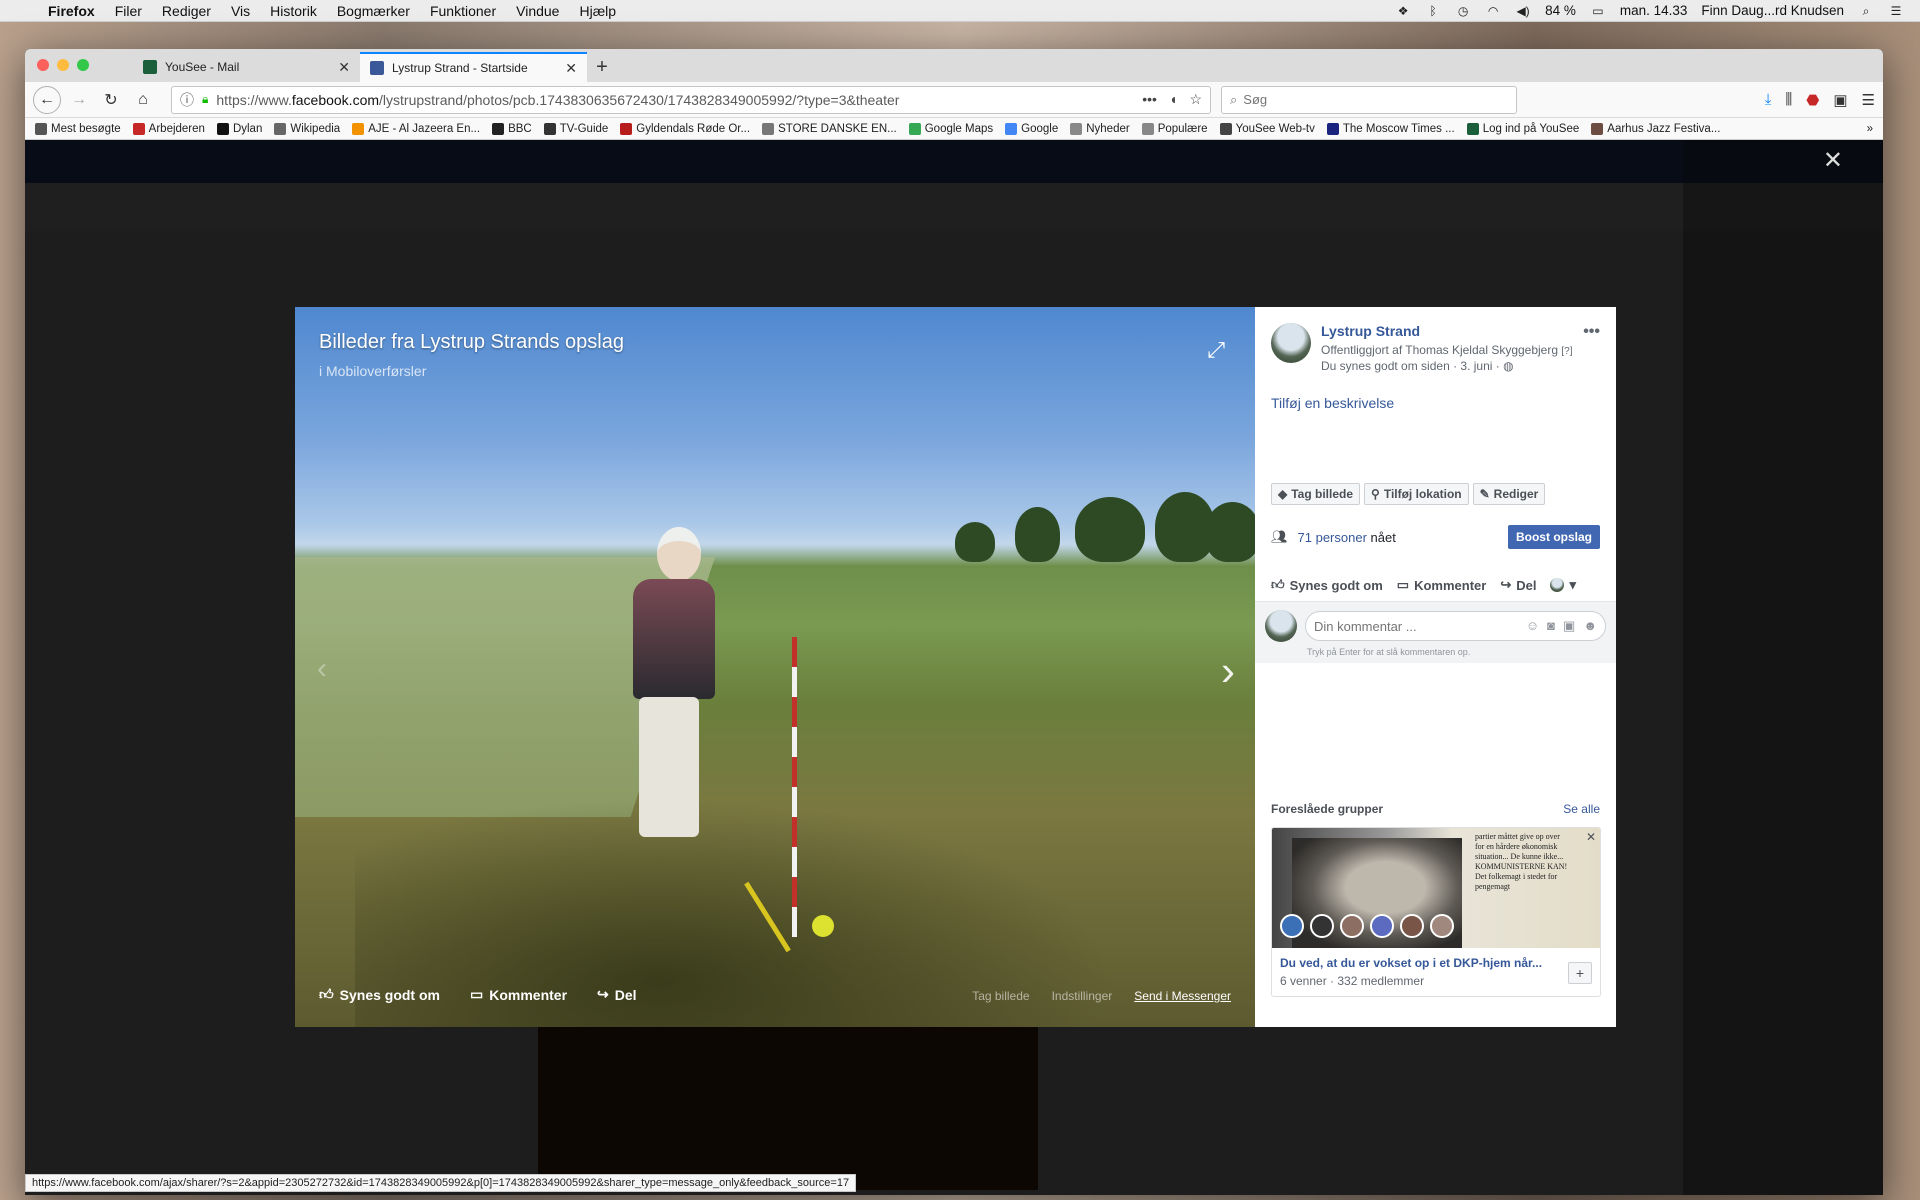 The width and height of the screenshot is (1920, 1200). I want to click on menu-funktioner: Funktioner, so click(463, 11).